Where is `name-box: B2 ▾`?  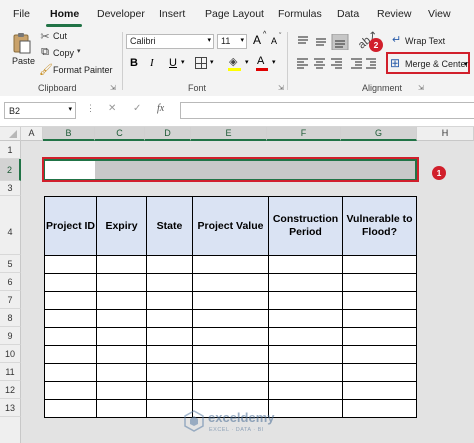 name-box: B2 ▾ is located at coordinates (40, 110).